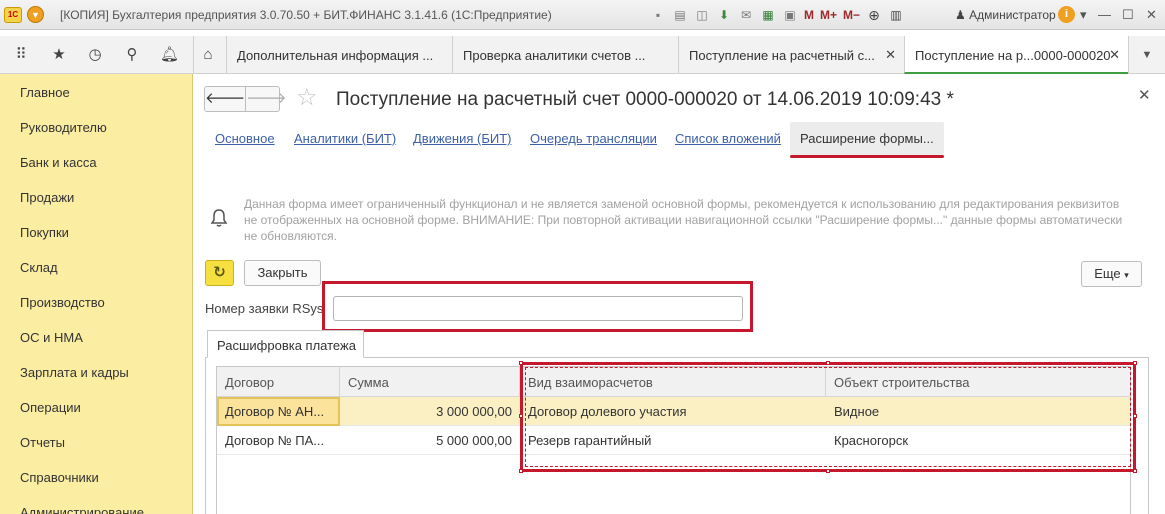  Describe the element at coordinates (39, 267) in the screenshot. I see `sidebar-item-warehouse: Склад` at that location.